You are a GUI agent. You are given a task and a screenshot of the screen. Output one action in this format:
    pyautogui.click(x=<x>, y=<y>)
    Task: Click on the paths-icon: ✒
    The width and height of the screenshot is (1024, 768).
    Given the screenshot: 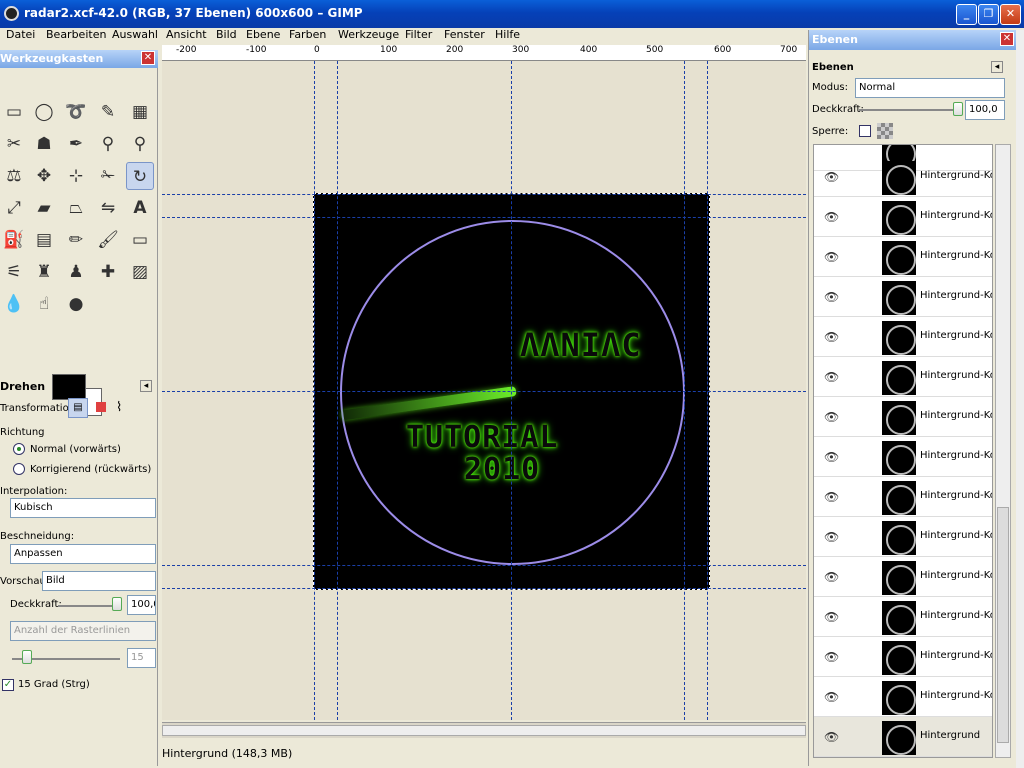 What is the action you would take?
    pyautogui.click(x=76, y=144)
    